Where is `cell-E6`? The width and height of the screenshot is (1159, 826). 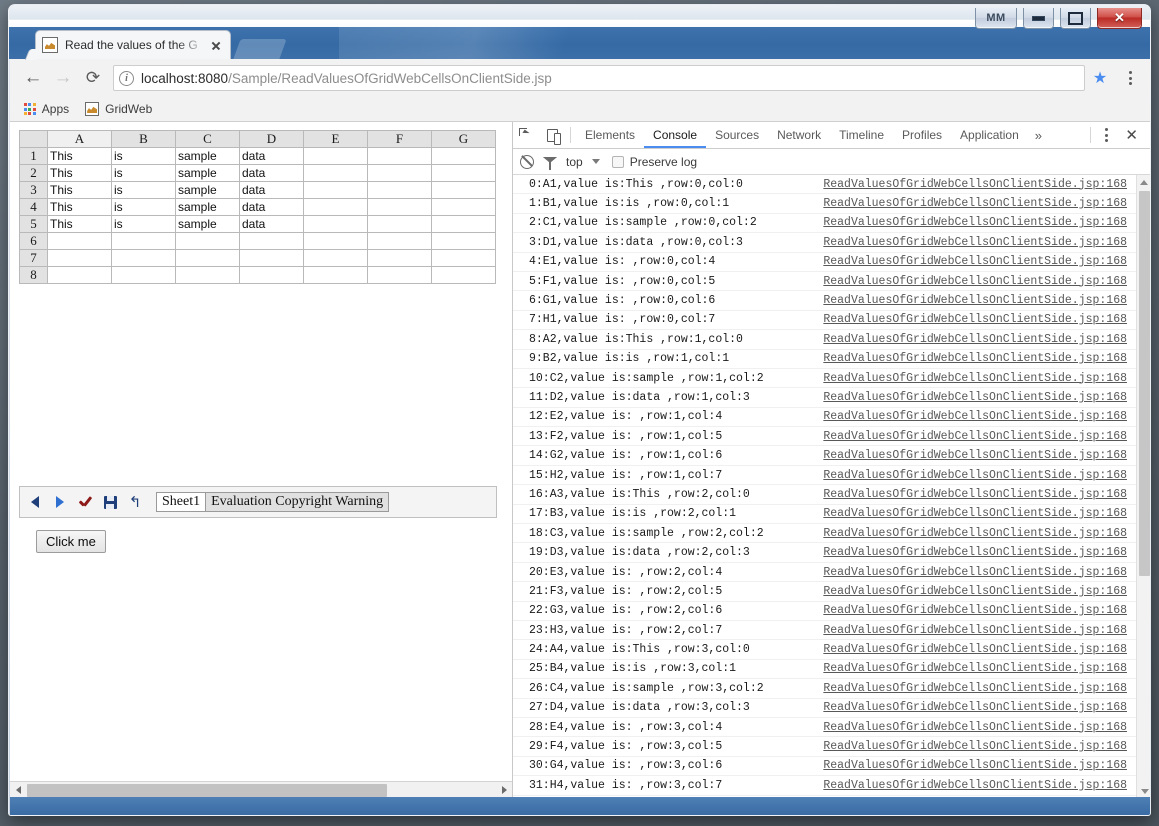
cell-E6 is located at coordinates (335, 241).